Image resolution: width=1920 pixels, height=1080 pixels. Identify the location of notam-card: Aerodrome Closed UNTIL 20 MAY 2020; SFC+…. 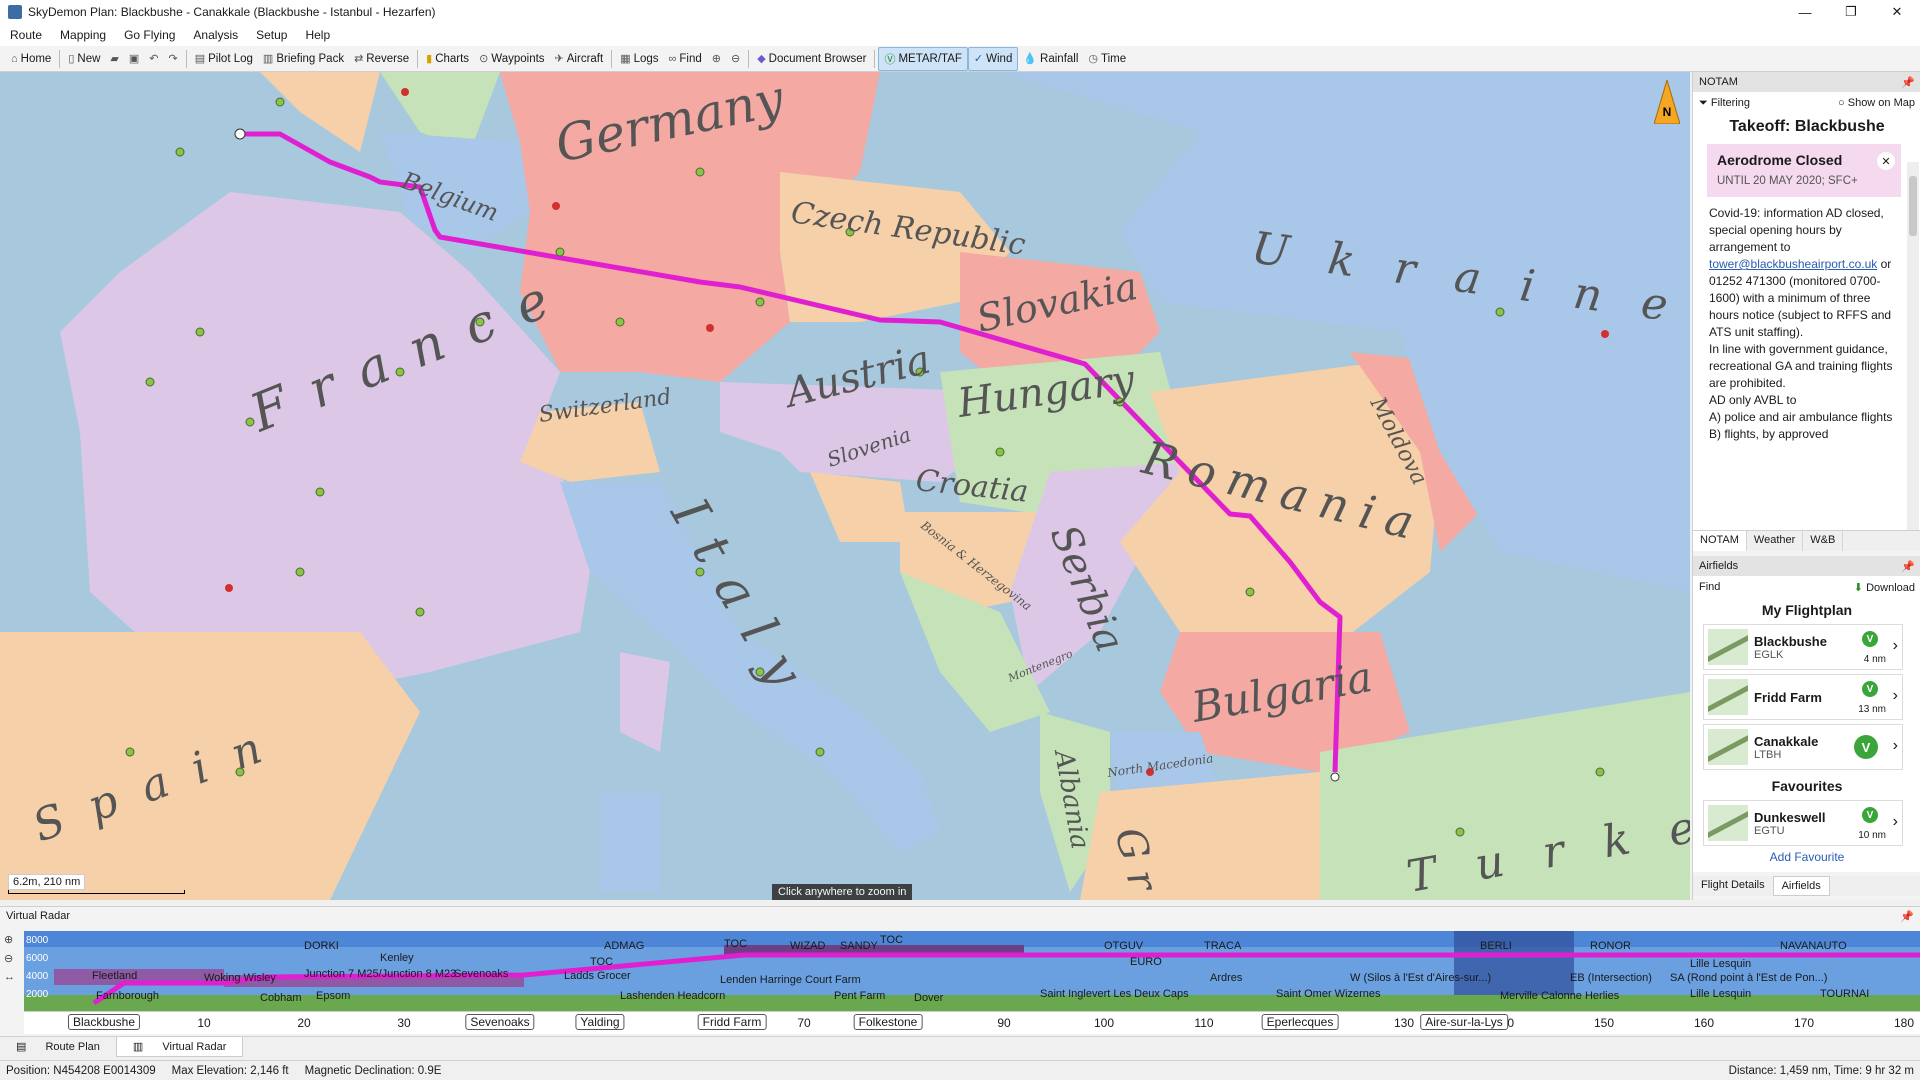
(1804, 170).